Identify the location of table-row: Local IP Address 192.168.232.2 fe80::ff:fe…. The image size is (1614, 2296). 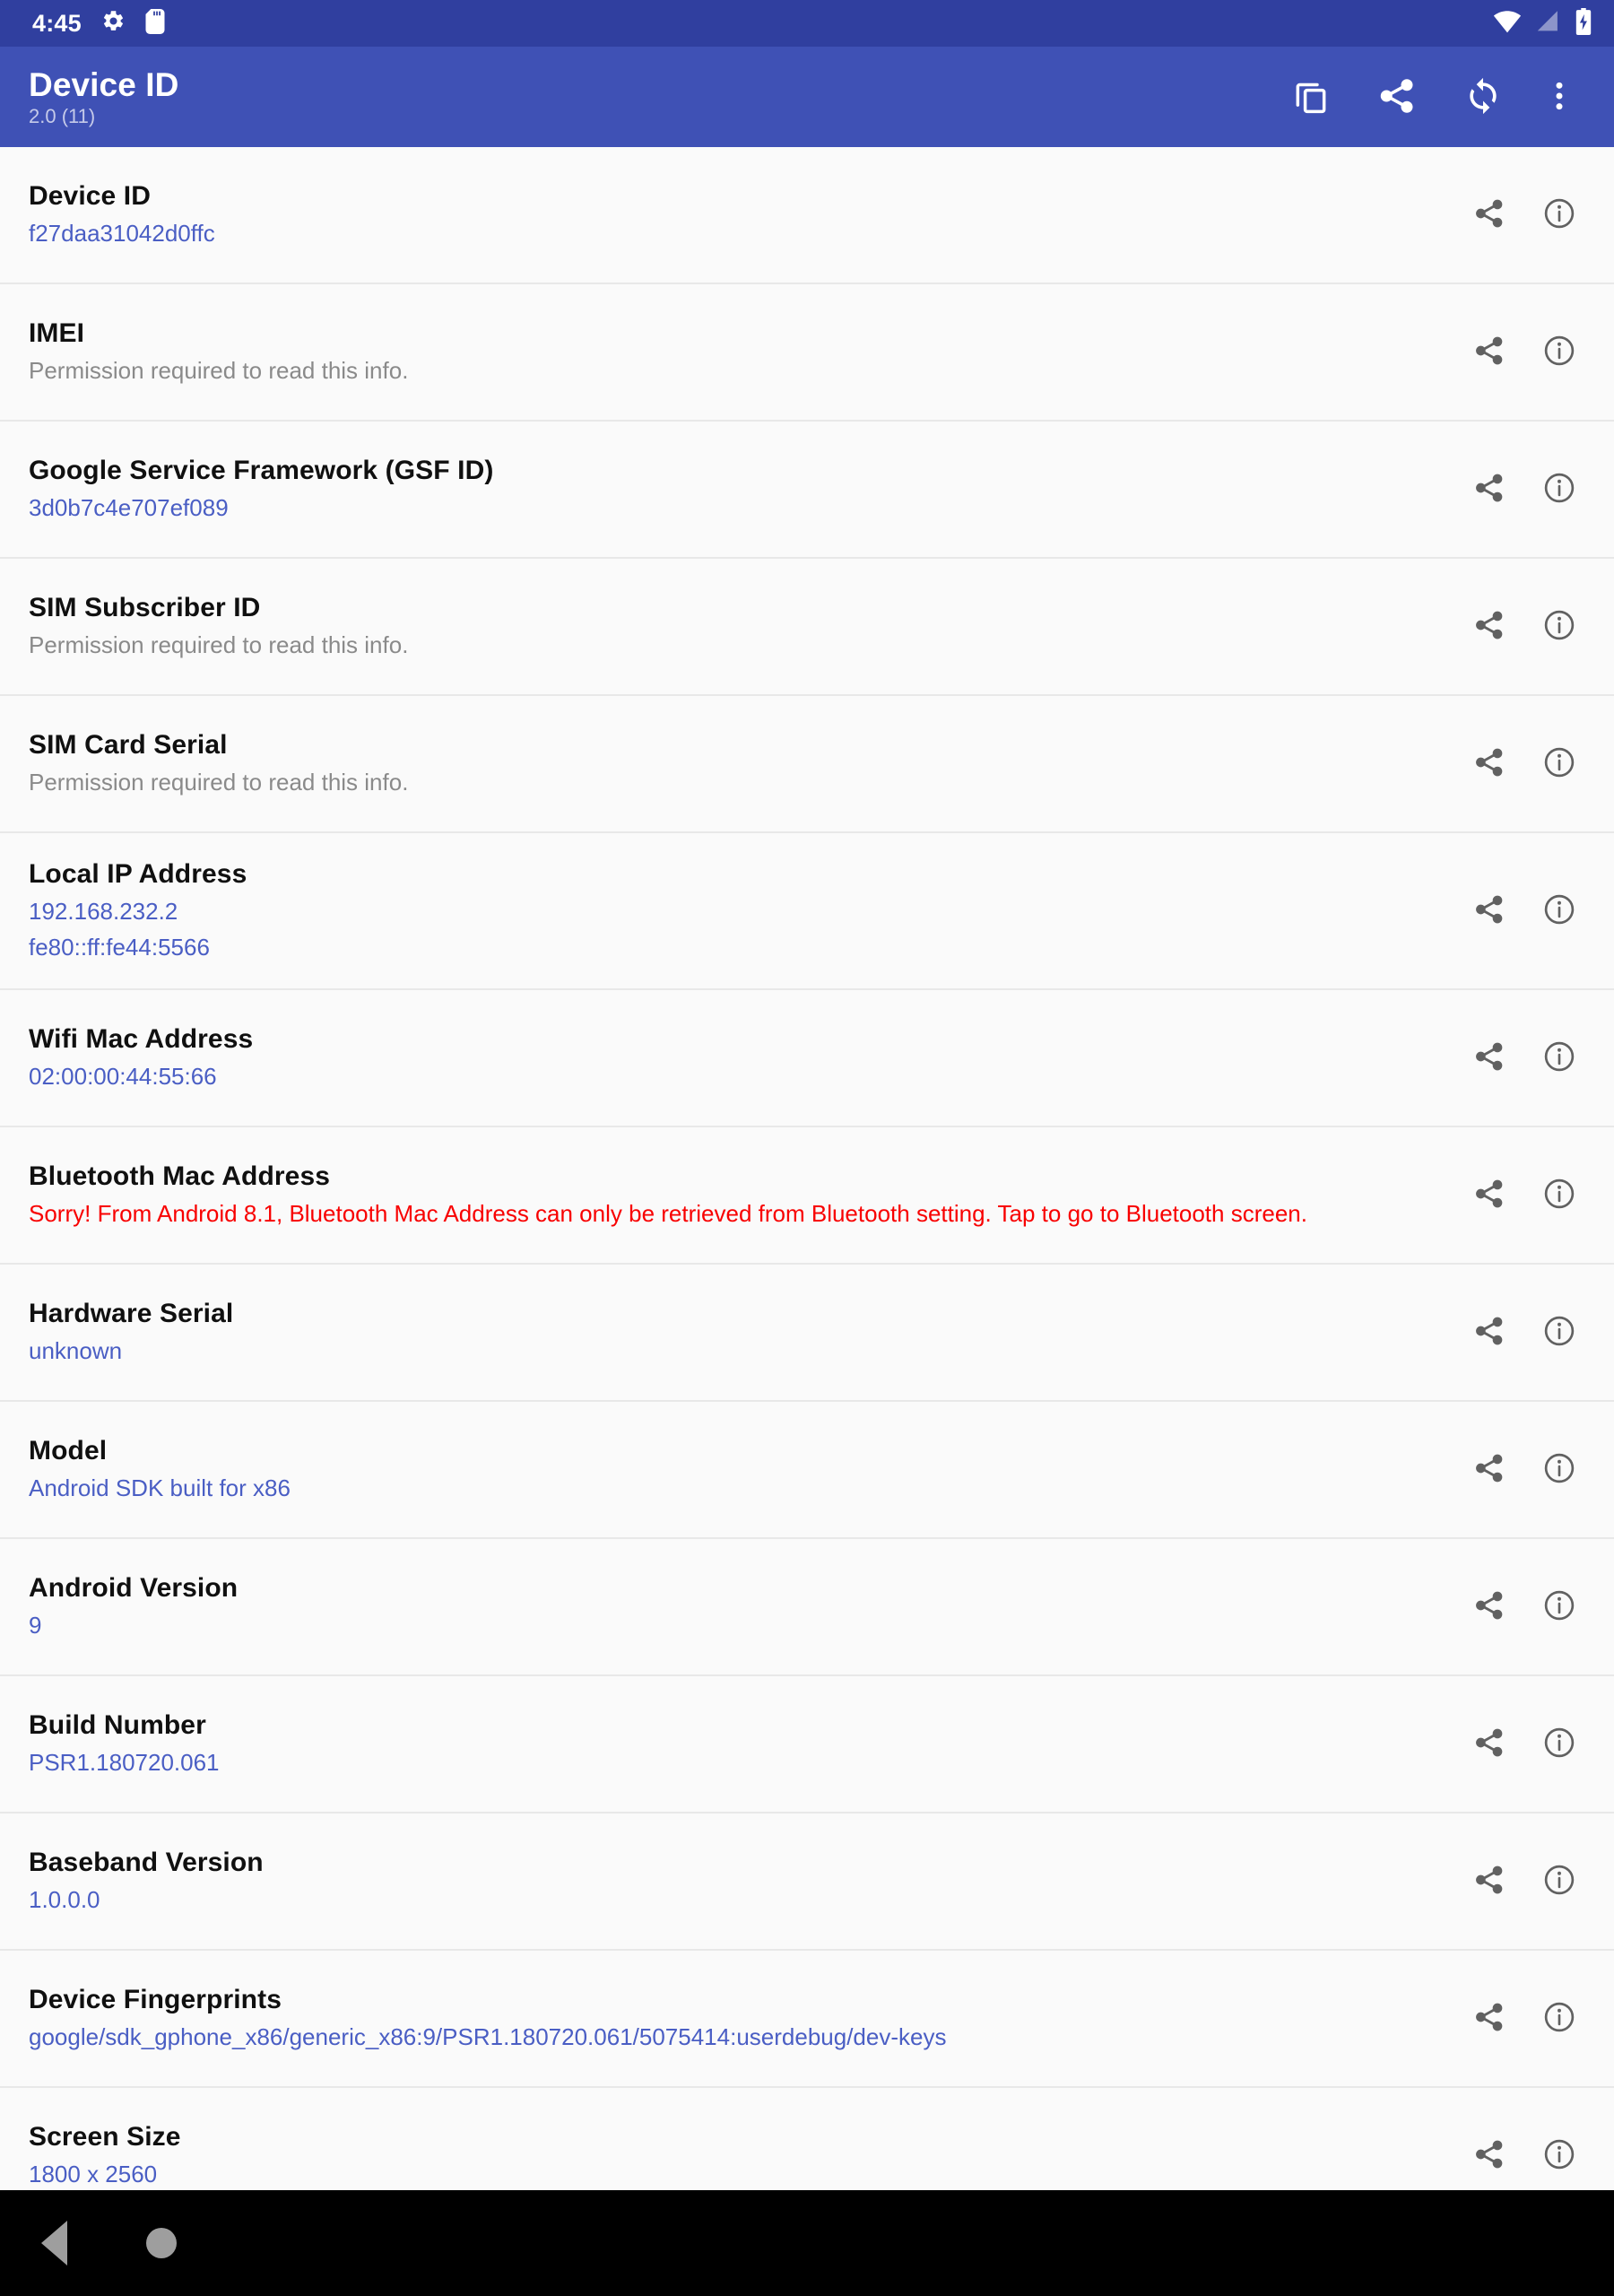
(807, 911).